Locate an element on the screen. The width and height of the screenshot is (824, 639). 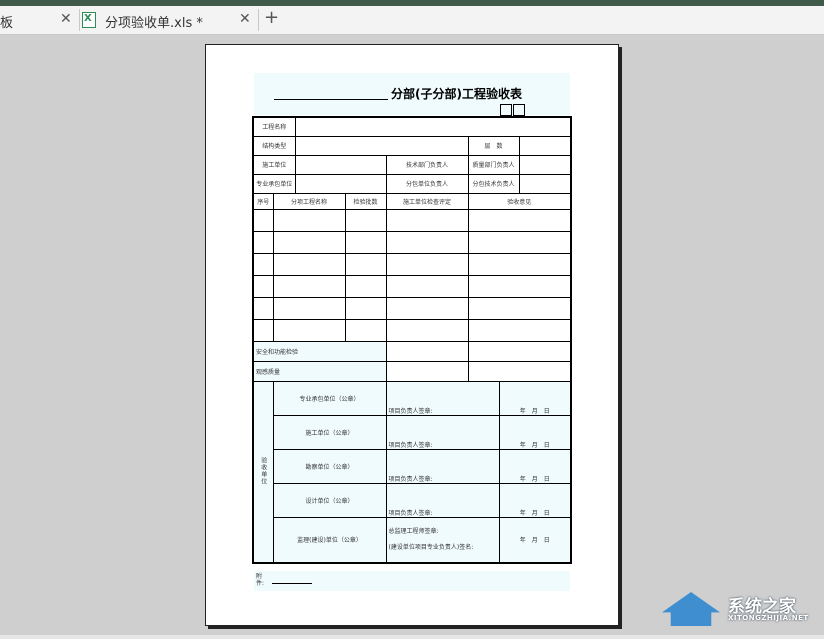
excel-file-icon is located at coordinates (89, 20).